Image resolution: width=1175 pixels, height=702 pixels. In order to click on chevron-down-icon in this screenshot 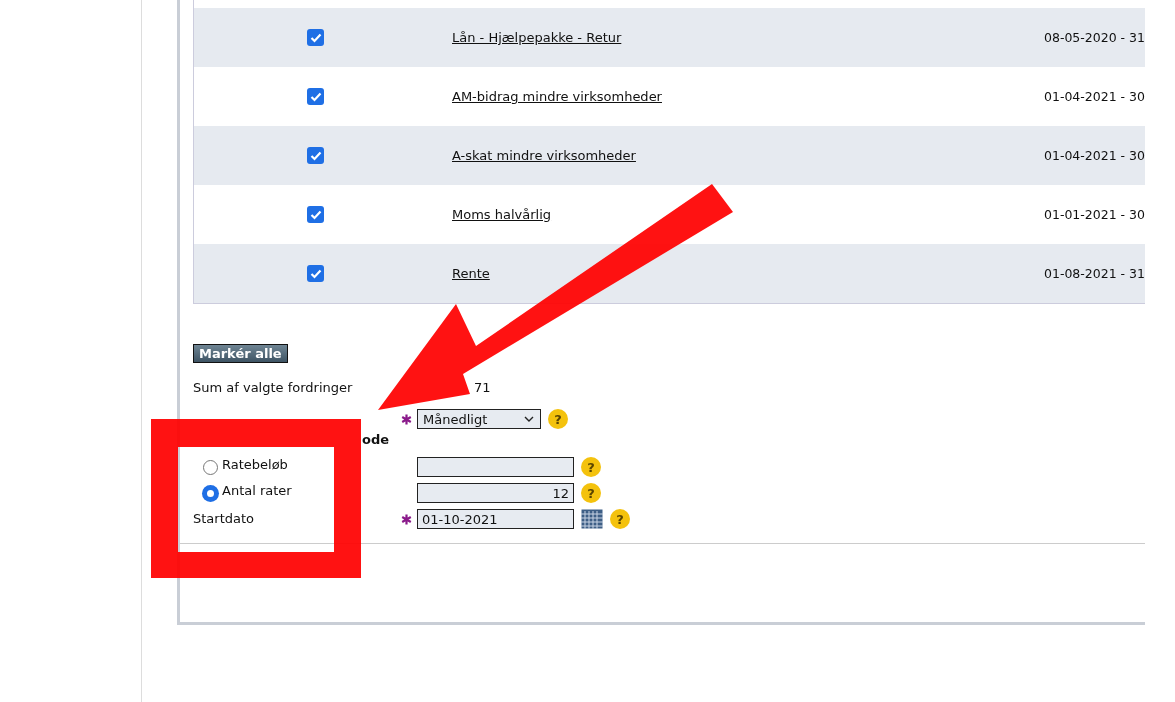, I will do `click(529, 419)`.